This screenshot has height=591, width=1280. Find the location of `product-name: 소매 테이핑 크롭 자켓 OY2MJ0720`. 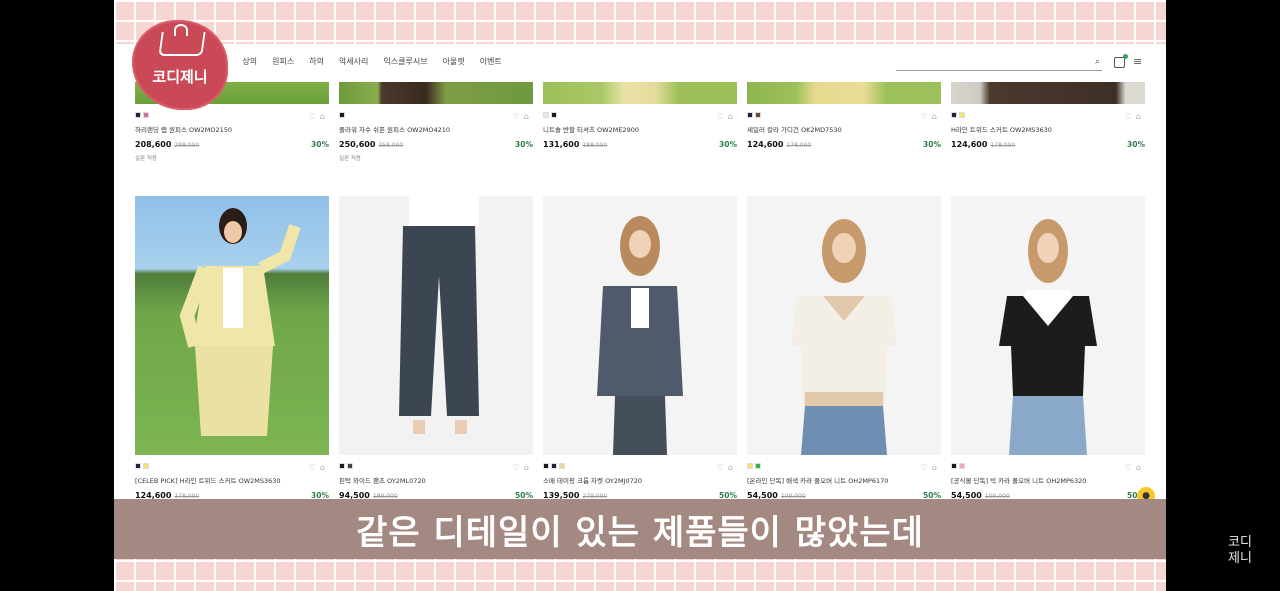

product-name: 소매 테이핑 크롭 자켓 OY2MJ0720 is located at coordinates (641, 480).